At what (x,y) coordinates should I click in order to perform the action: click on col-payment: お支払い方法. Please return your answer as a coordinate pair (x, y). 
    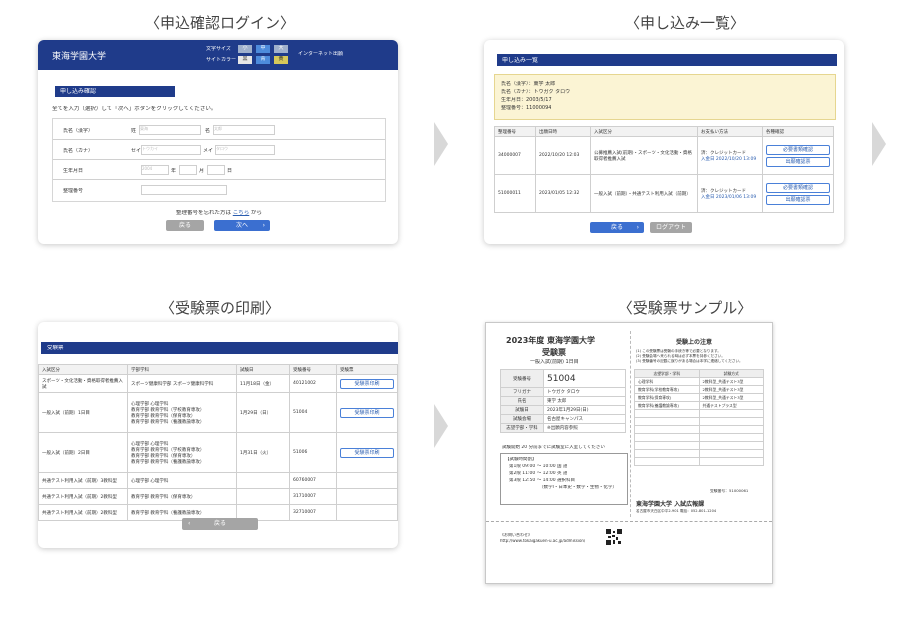
    Looking at the image, I should click on (730, 131).